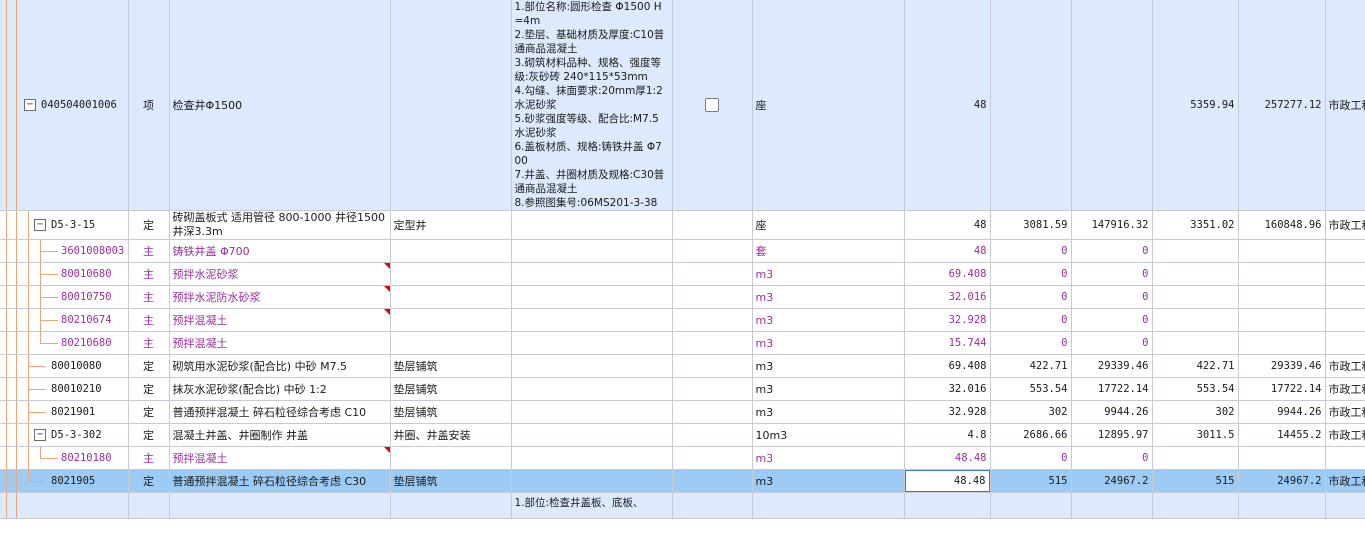 This screenshot has width=1365, height=550. What do you see at coordinates (828, 251) in the screenshot?
I see `unit-cell: 套` at bounding box center [828, 251].